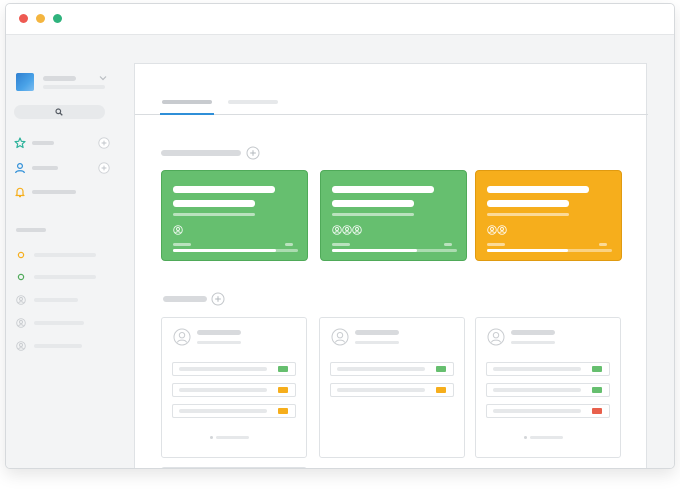 The image size is (680, 497). What do you see at coordinates (25, 82) in the screenshot?
I see `workspace-logo` at bounding box center [25, 82].